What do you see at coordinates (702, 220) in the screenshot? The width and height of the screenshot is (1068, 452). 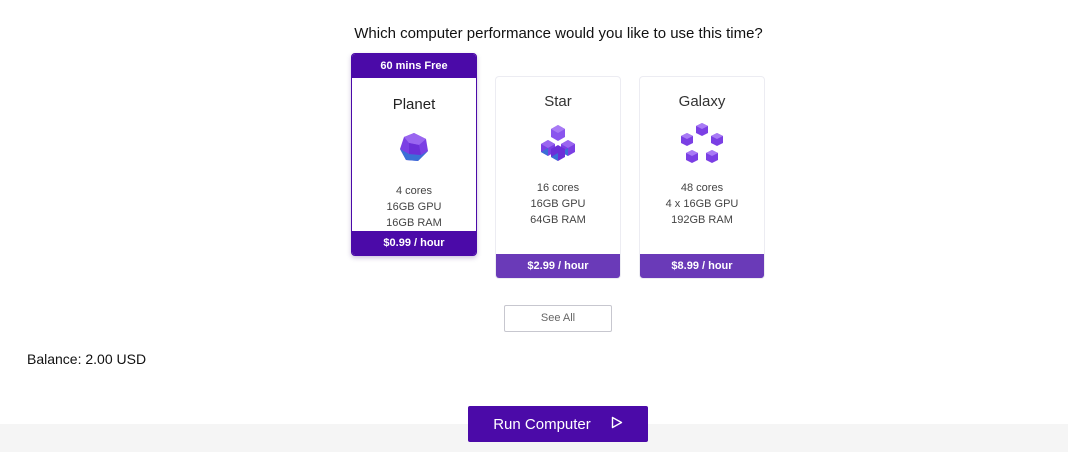 I see `ram-spec: 192GB RAM` at bounding box center [702, 220].